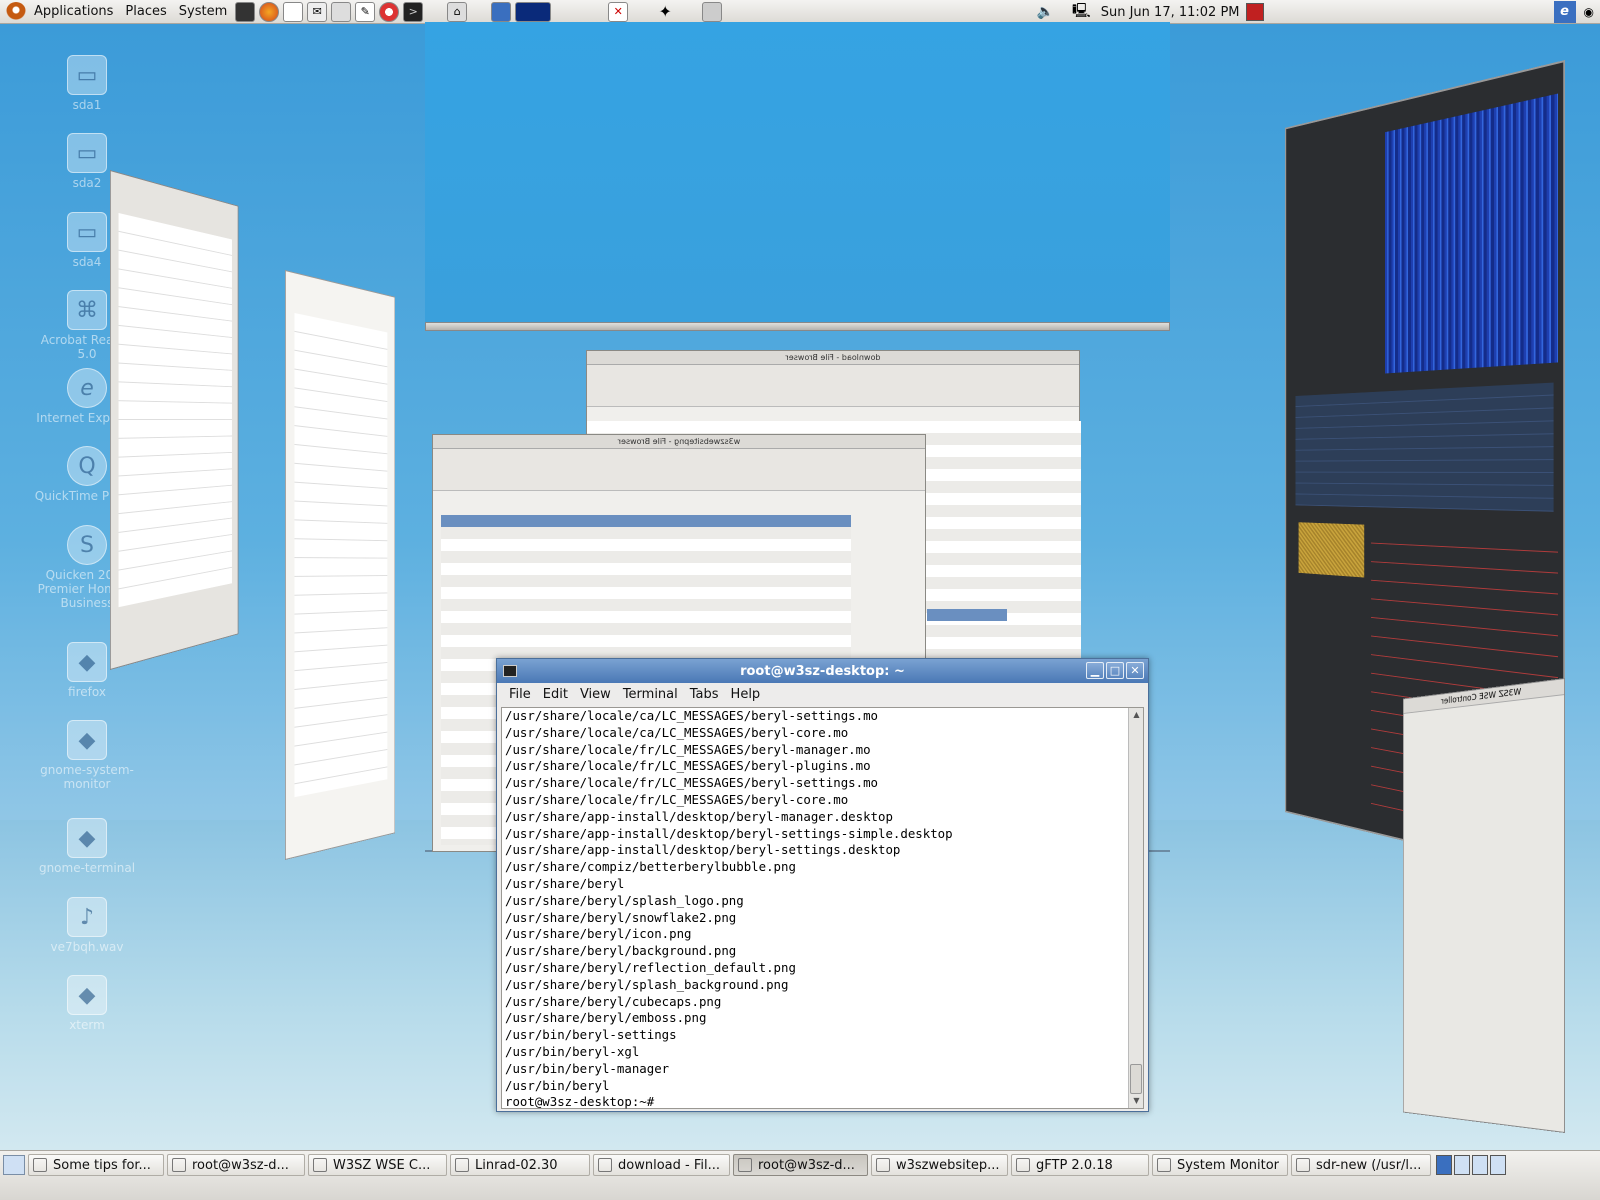 The height and width of the screenshot is (1200, 1600). What do you see at coordinates (1424, 447) in the screenshot?
I see `spectrum-display` at bounding box center [1424, 447].